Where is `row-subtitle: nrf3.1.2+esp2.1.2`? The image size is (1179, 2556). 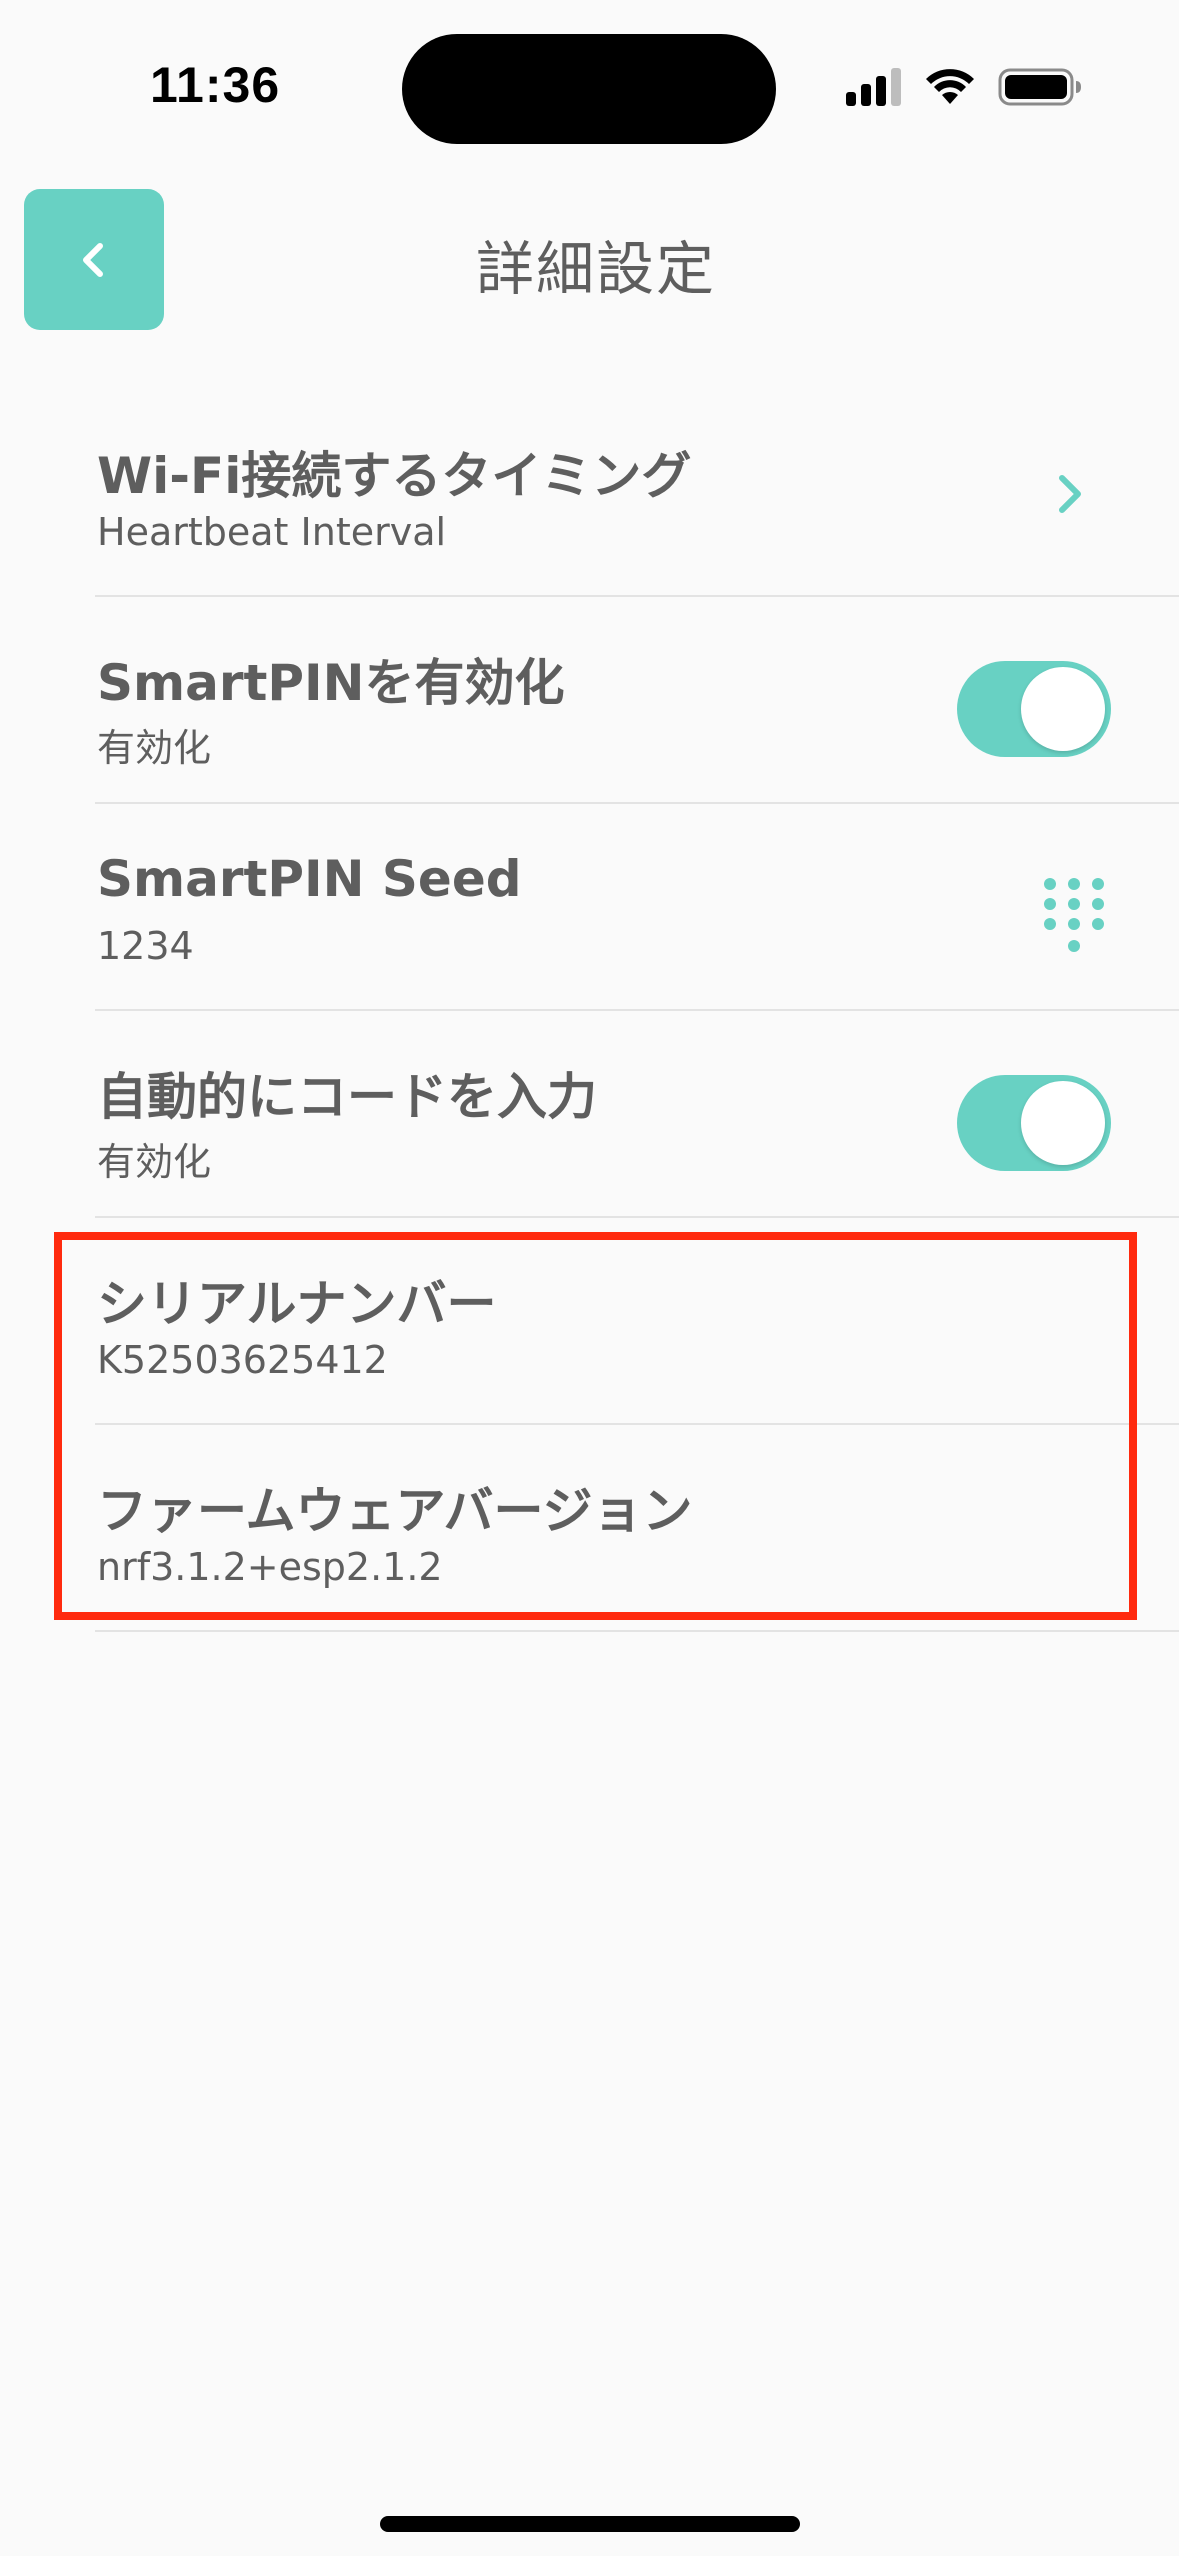 row-subtitle: nrf3.1.2+esp2.1.2 is located at coordinates (270, 1567).